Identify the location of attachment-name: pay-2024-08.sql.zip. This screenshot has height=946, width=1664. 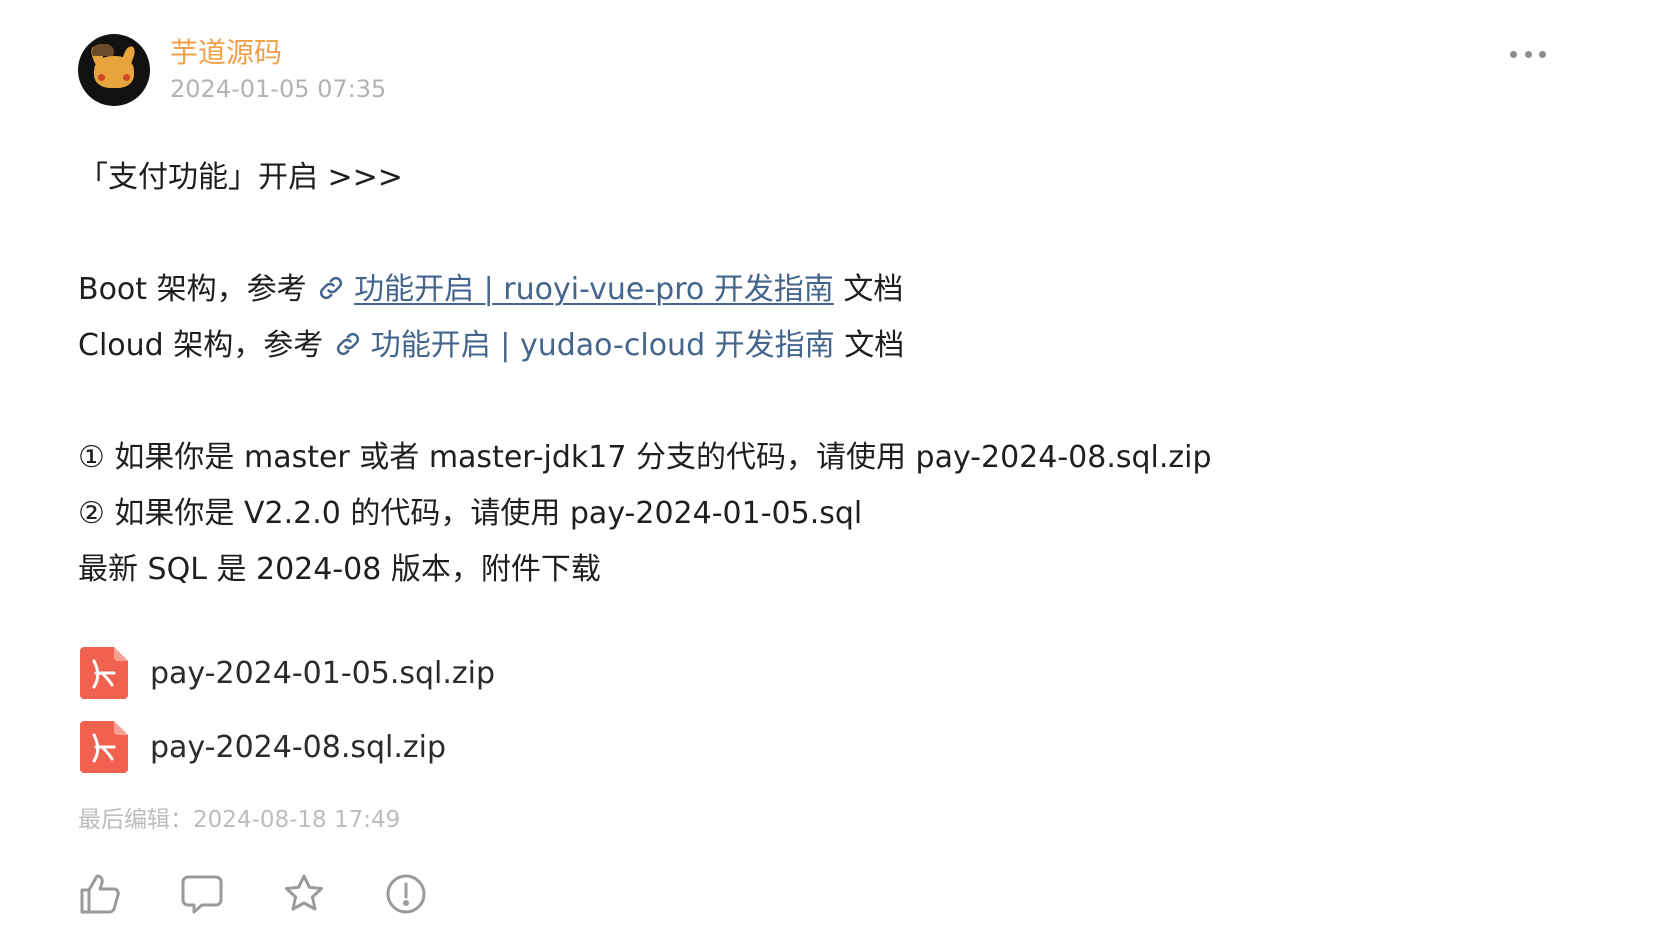
(298, 747).